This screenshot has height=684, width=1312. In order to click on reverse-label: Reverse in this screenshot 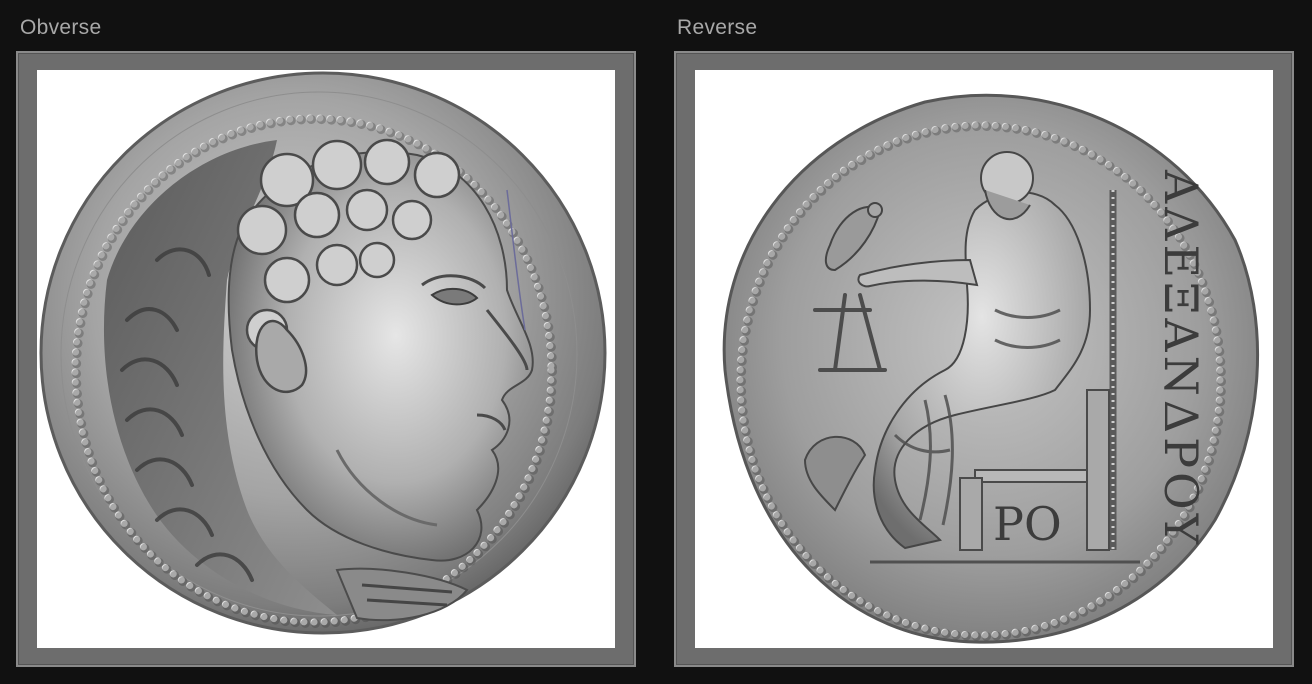, I will do `click(717, 27)`.